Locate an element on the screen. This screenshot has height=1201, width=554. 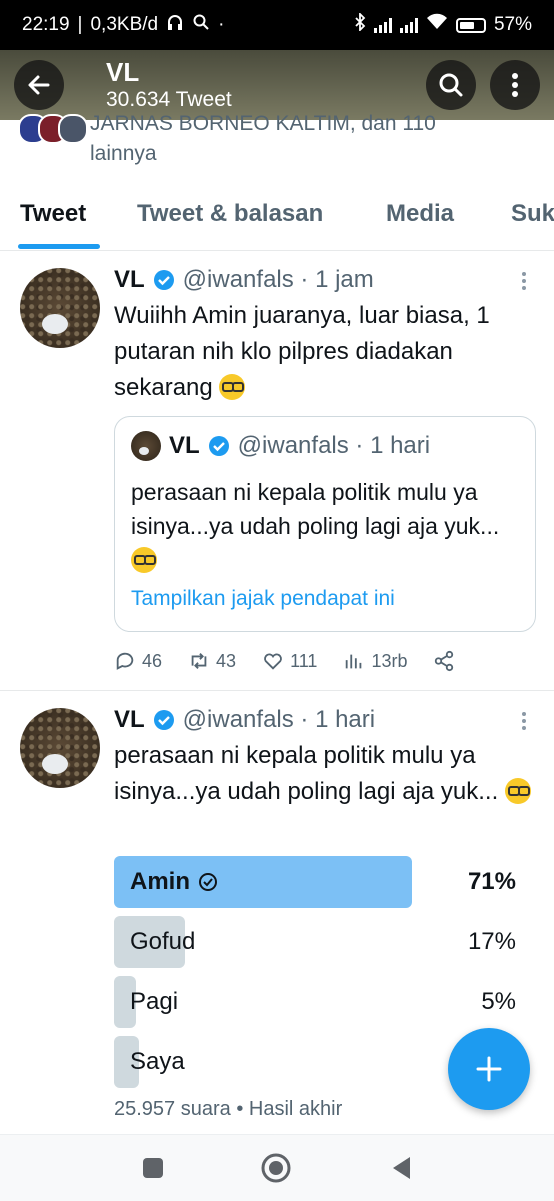
retweet-button: 43 is located at coordinates (212, 661).